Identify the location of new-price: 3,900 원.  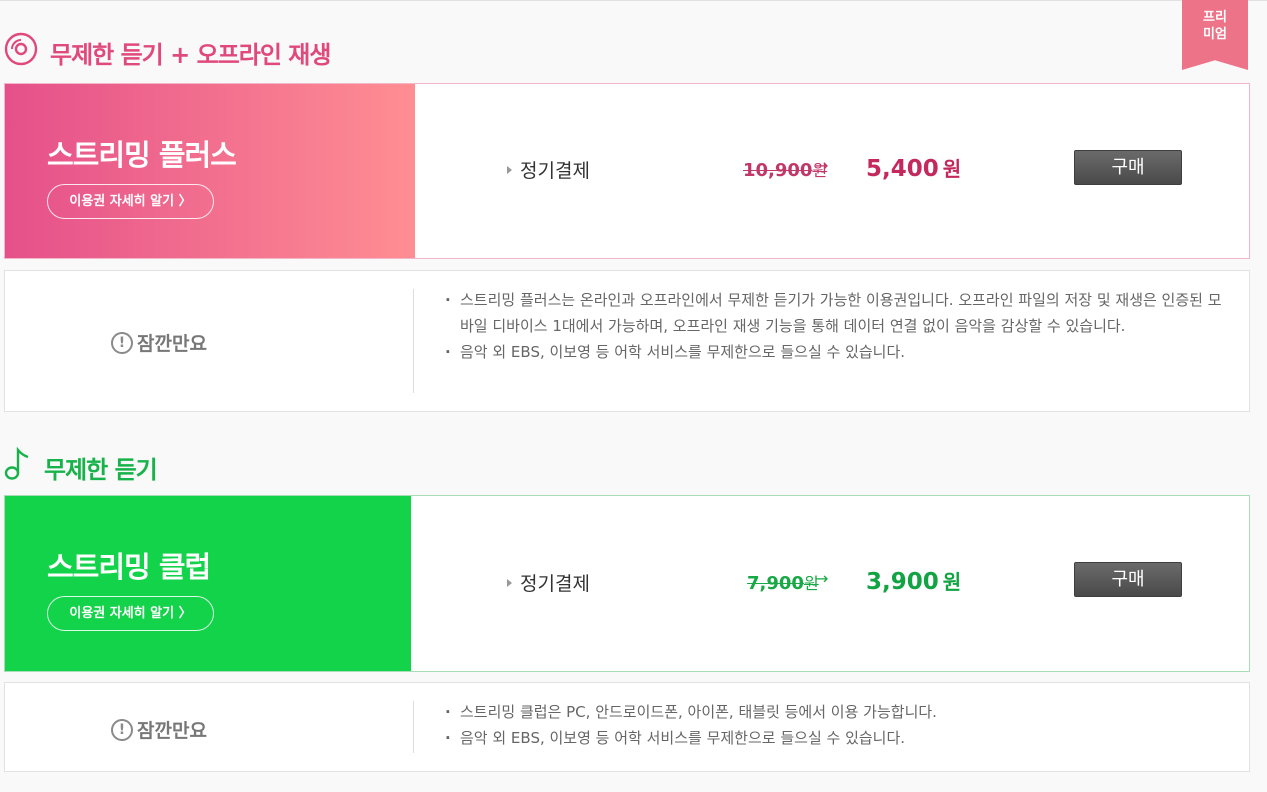
(913, 580).